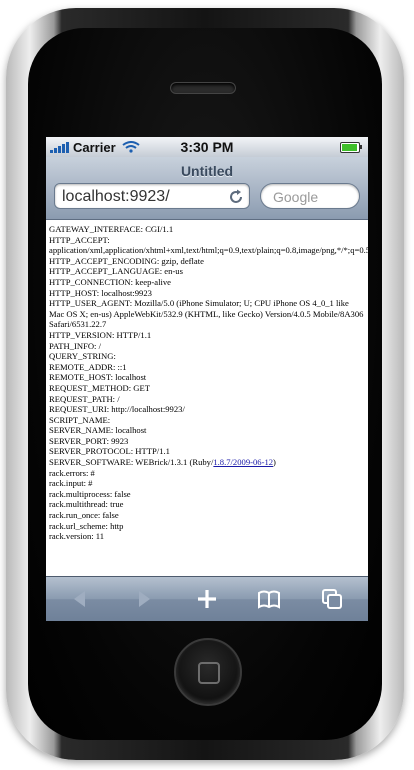 The width and height of the screenshot is (414, 770). Describe the element at coordinates (110, 281) in the screenshot. I see `env-line: HTTP_CONNECTION: keep-alive` at that location.